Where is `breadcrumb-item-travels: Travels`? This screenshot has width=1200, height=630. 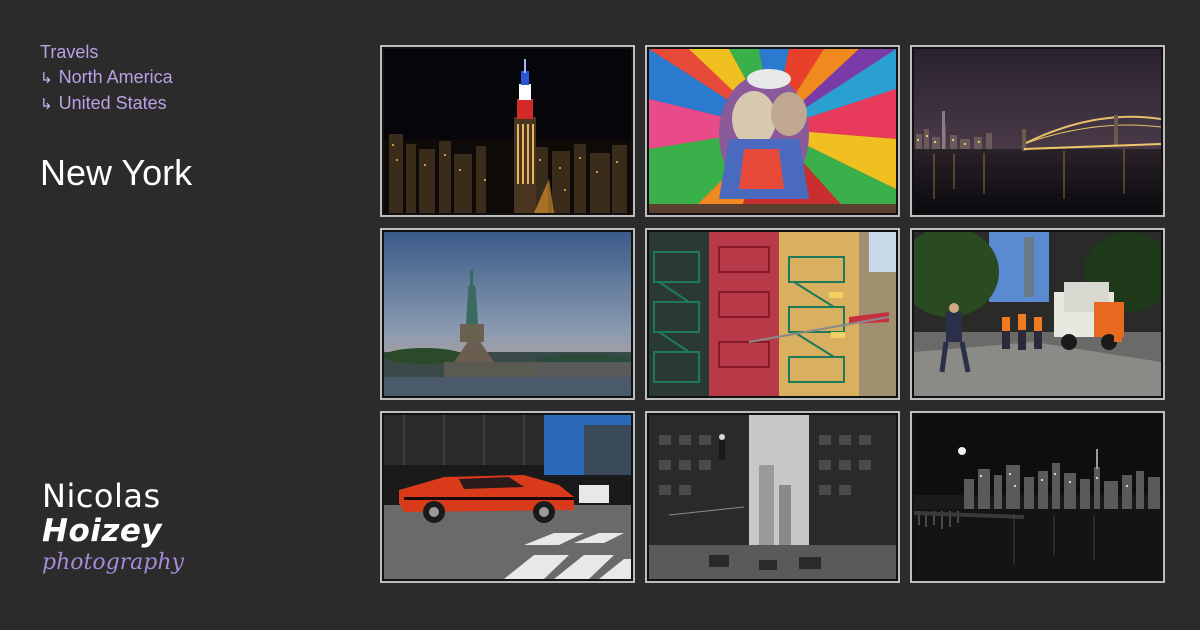
breadcrumb-item-travels: Travels is located at coordinates (106, 52).